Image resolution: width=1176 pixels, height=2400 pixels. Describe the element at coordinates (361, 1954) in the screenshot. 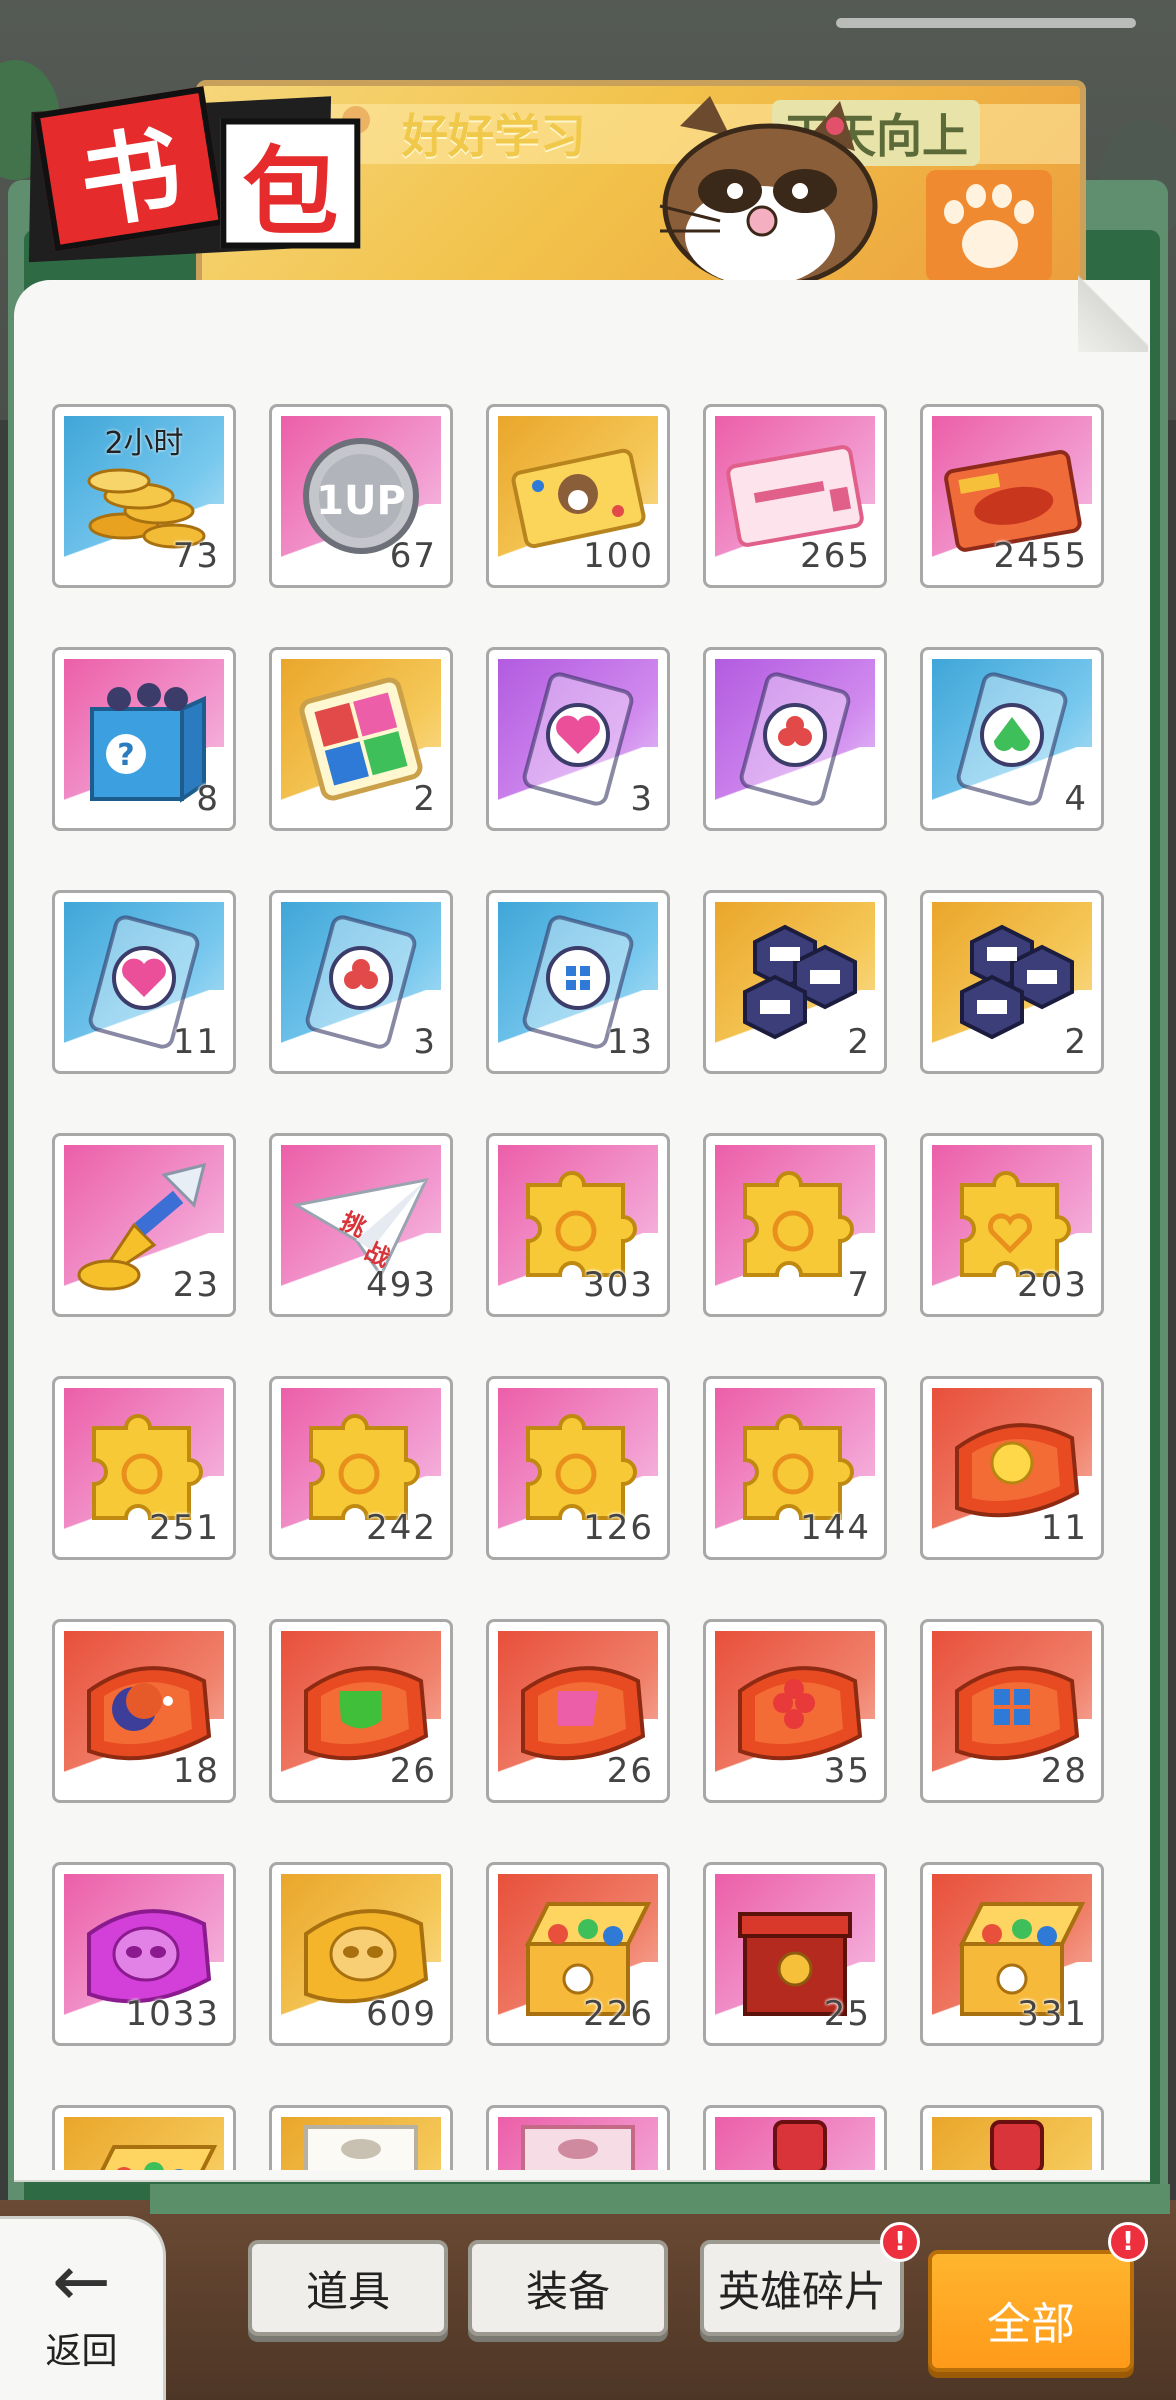

I see `inventory-slot: 609` at that location.